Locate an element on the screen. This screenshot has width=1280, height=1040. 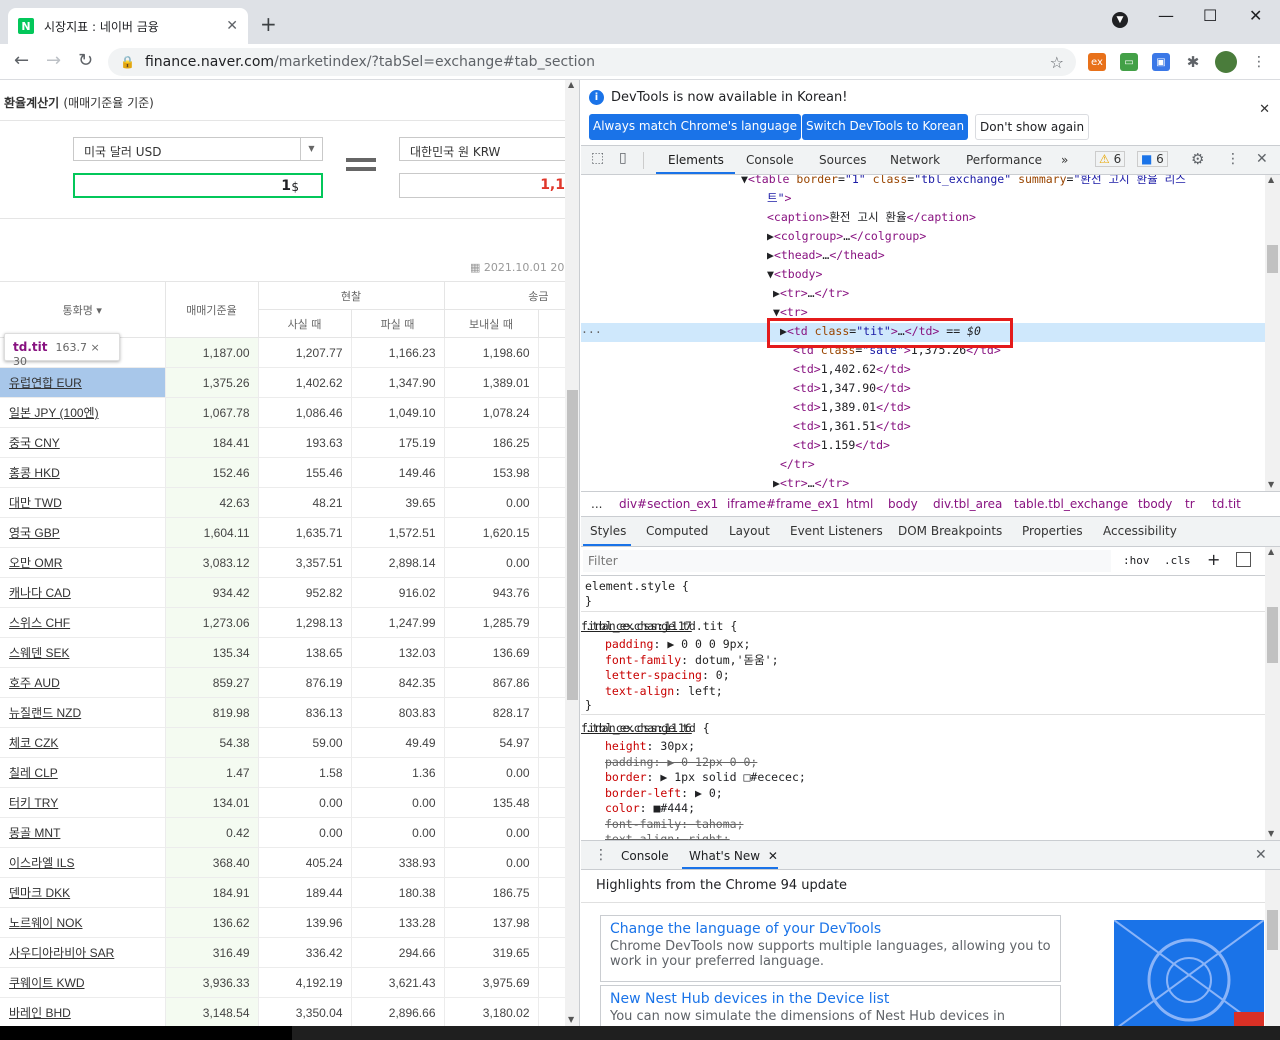
tab-console: Console is located at coordinates (770, 160).